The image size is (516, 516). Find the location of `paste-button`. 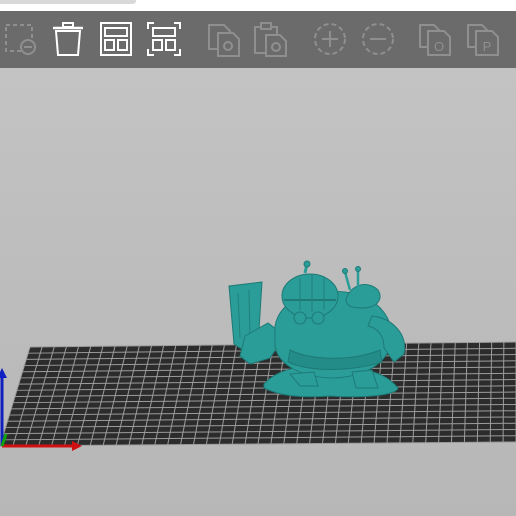

paste-button is located at coordinates (270, 39).